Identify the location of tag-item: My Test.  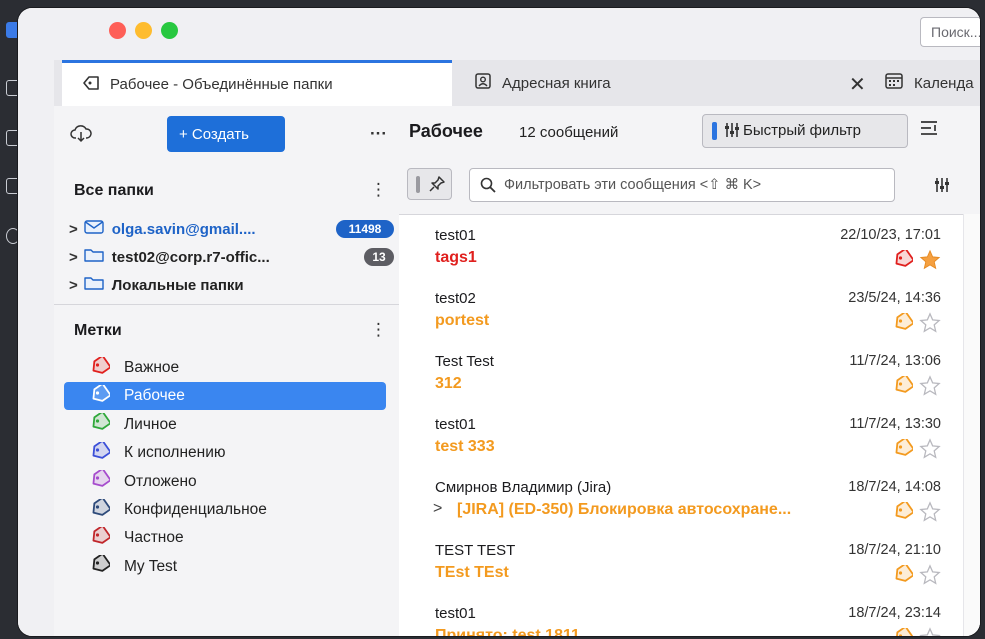
(225, 567).